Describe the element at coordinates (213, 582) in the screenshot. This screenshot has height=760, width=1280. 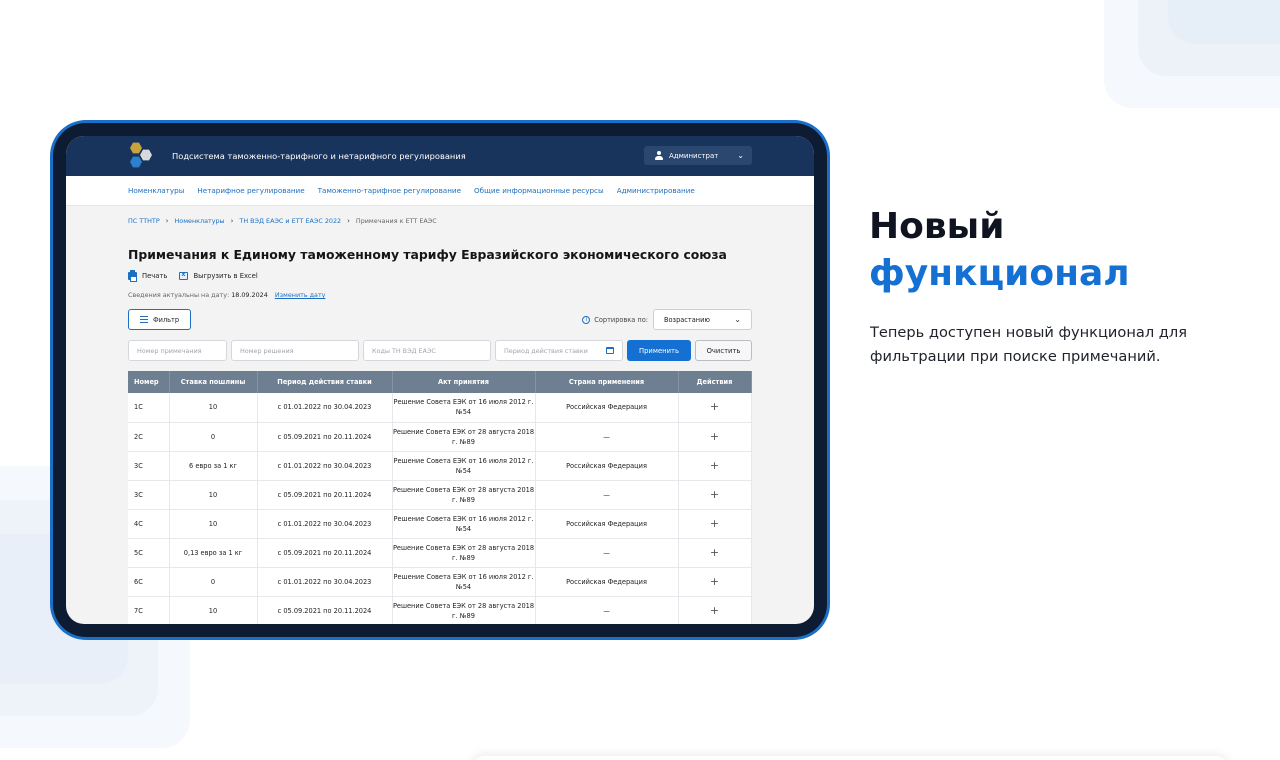
I see `table-cell: 0` at that location.